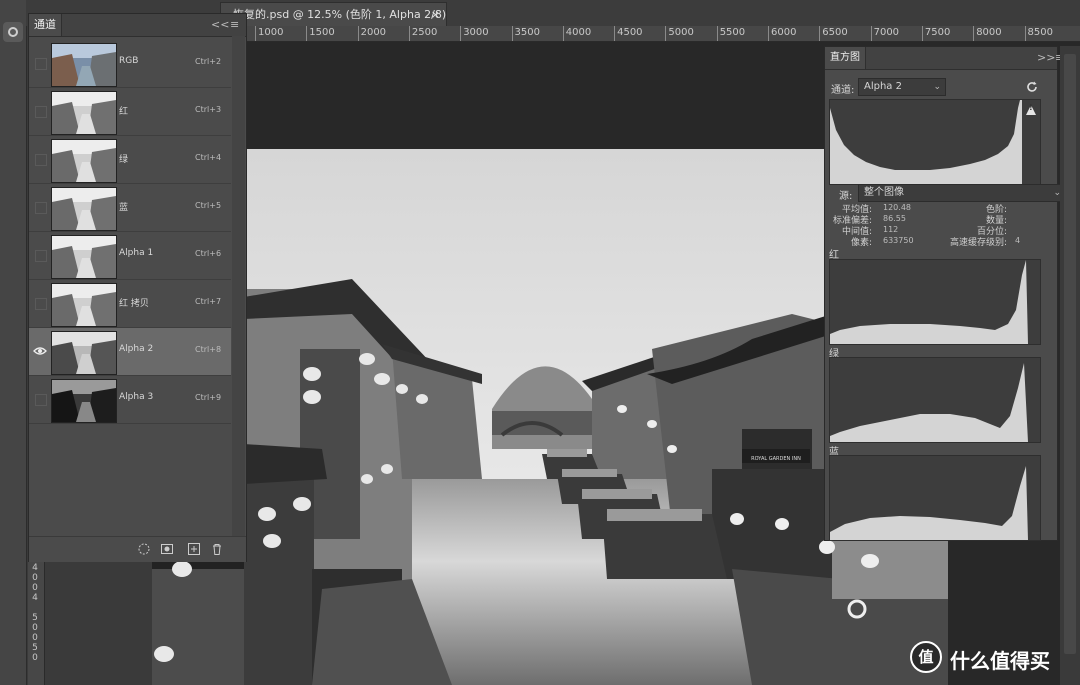 The height and width of the screenshot is (685, 1080). I want to click on channel-name: 红, so click(124, 112).